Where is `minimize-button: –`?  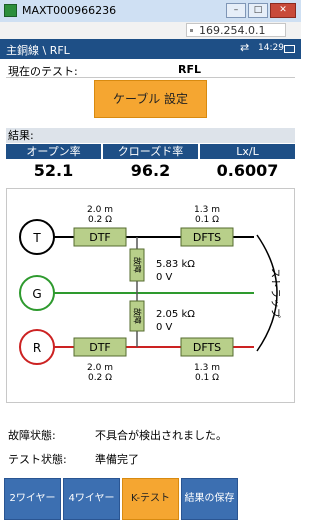 minimize-button: – is located at coordinates (236, 10).